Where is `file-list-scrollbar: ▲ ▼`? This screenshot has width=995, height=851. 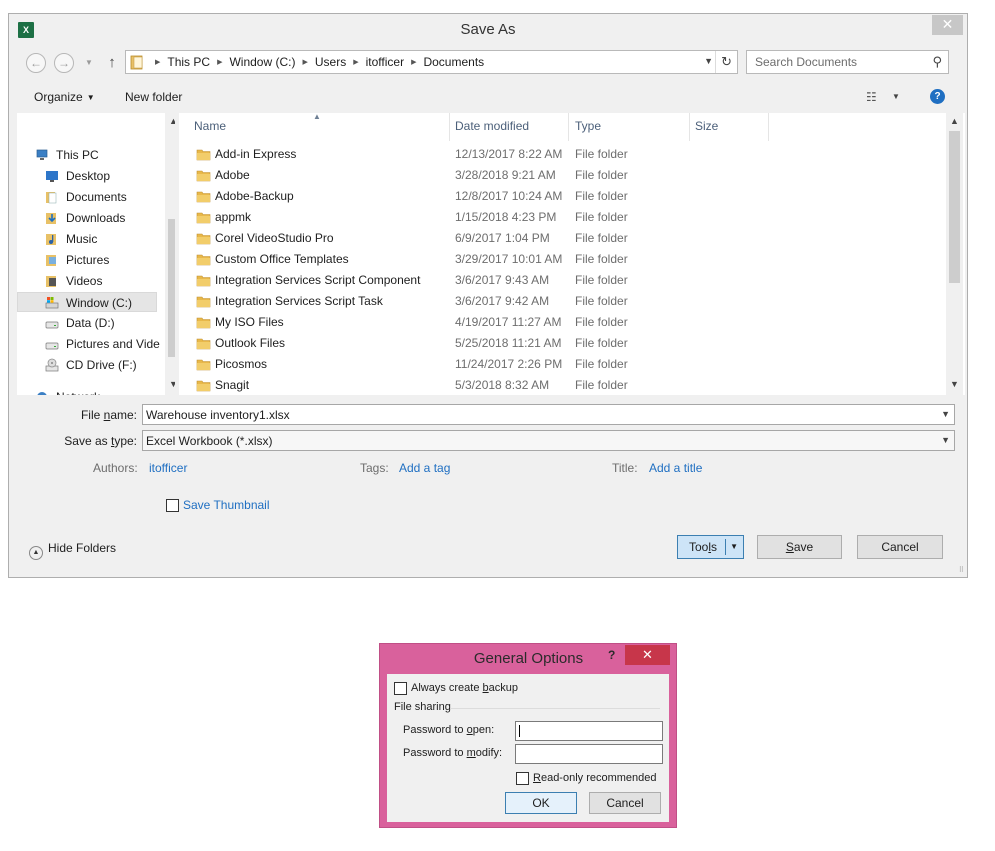 file-list-scrollbar: ▲ ▼ is located at coordinates (954, 254).